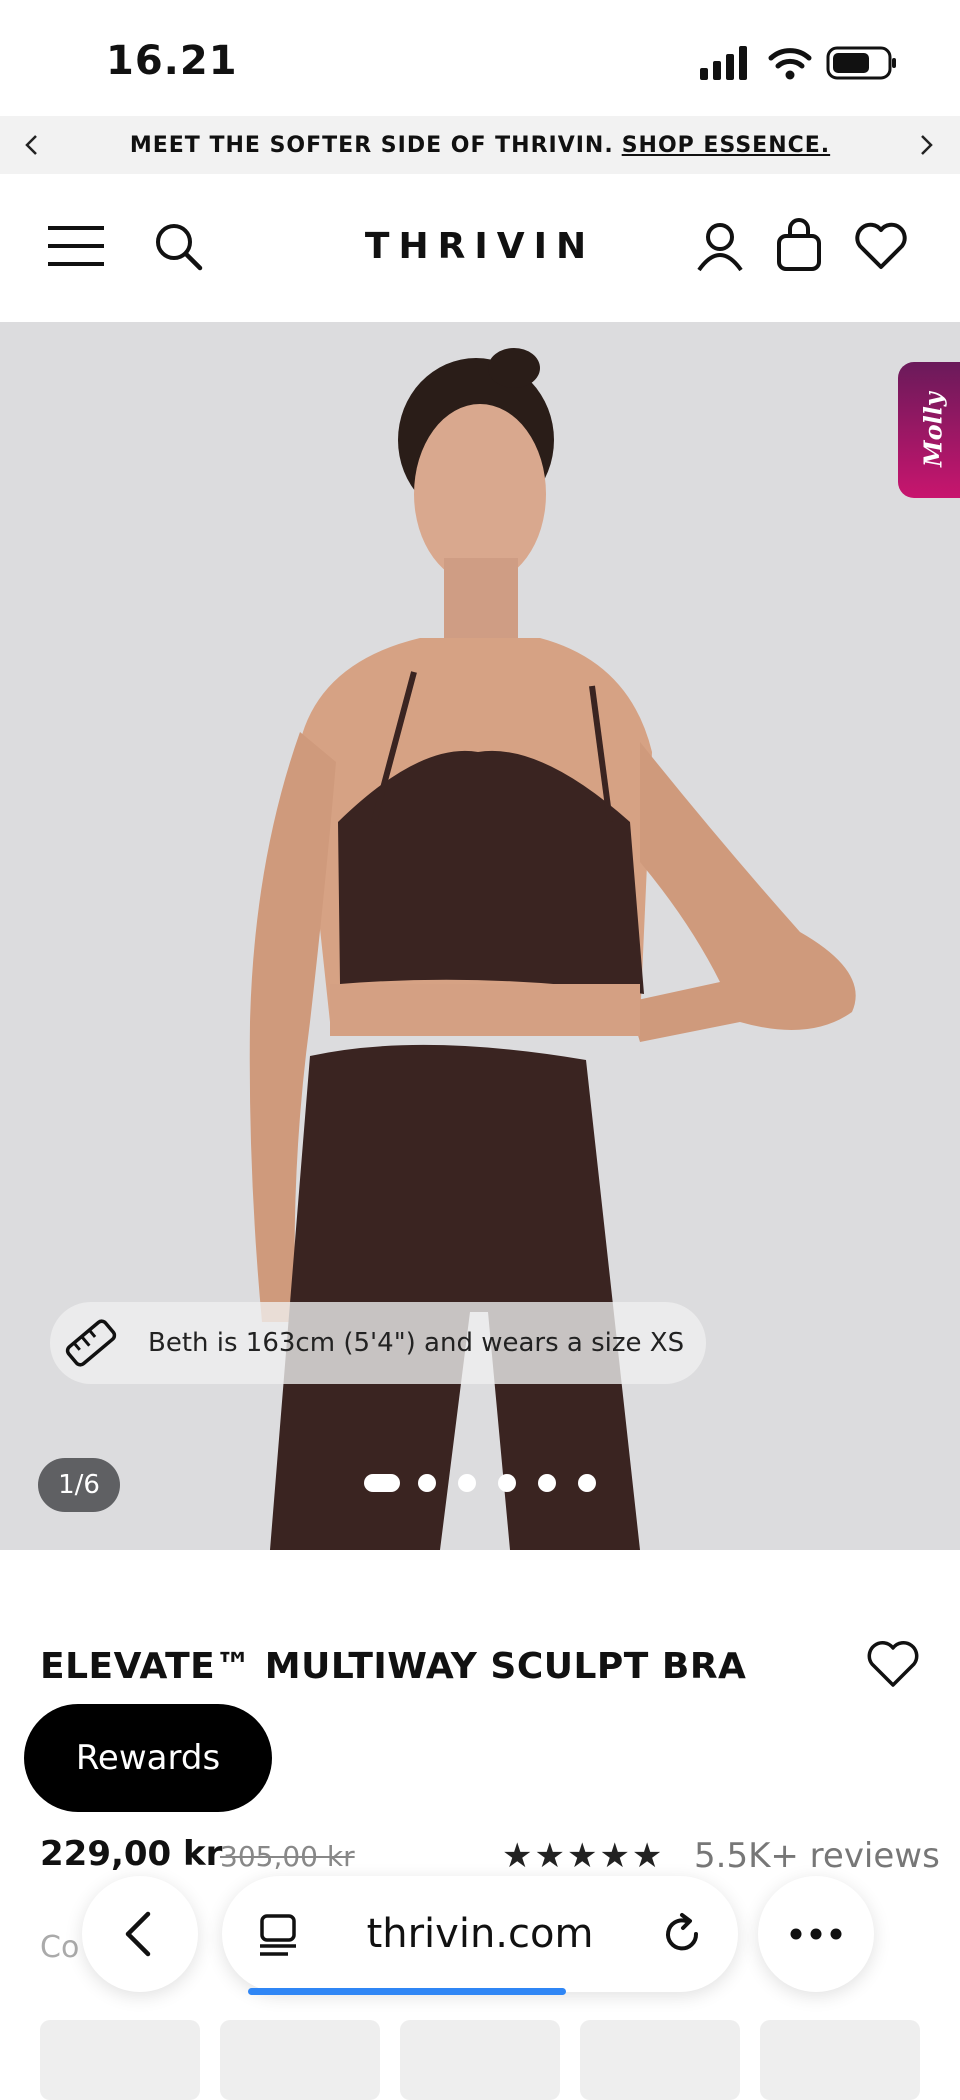 Image resolution: width=960 pixels, height=2100 pixels. I want to click on wishlist-heart-icon, so click(893, 1664).